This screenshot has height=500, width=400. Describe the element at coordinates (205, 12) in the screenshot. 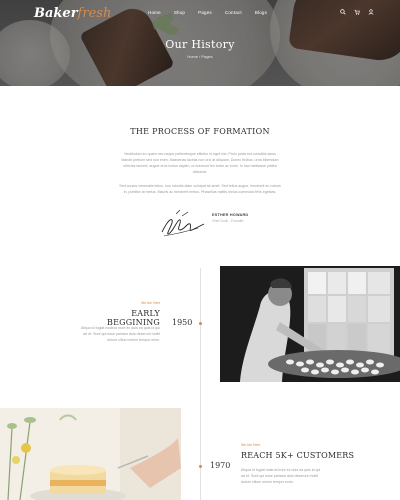

I see `nav-item-pages: Pages` at that location.